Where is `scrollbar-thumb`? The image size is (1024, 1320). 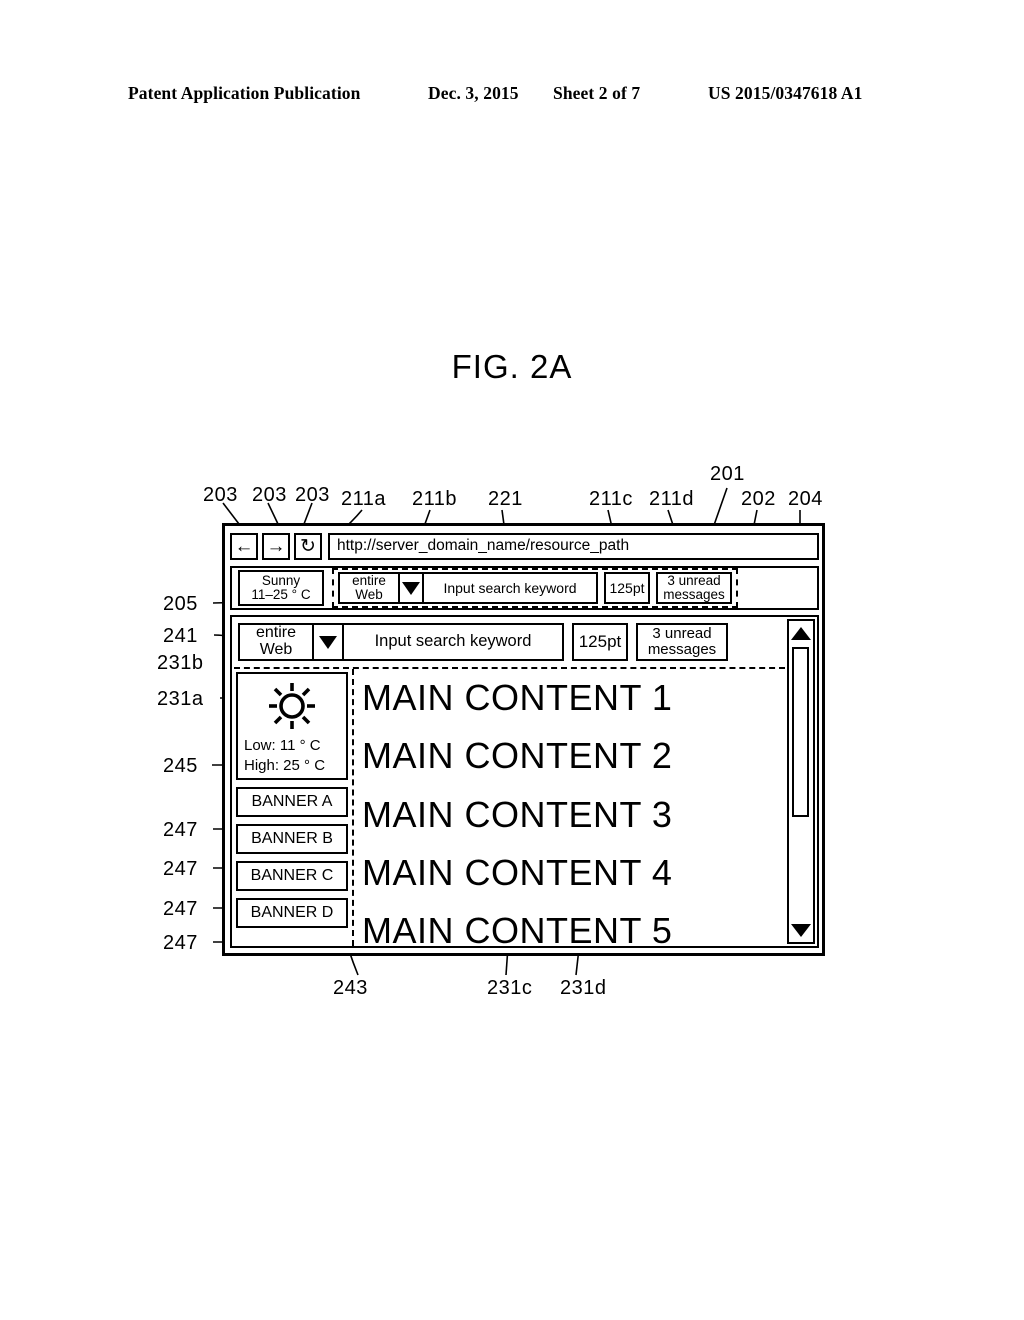 scrollbar-thumb is located at coordinates (800, 732).